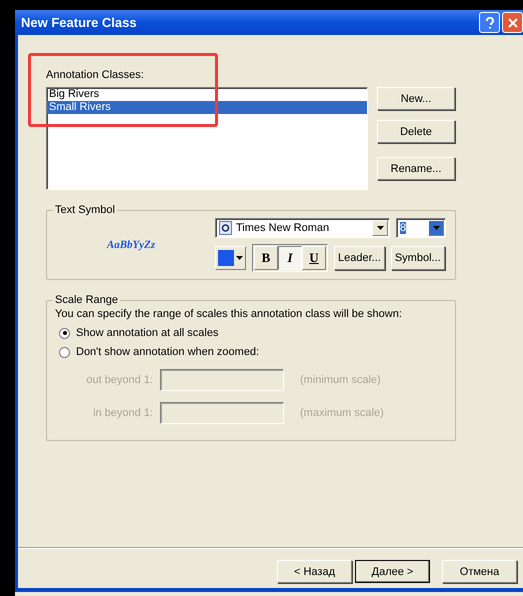 This screenshot has height=596, width=523. Describe the element at coordinates (340, 380) in the screenshot. I see `field-hint: (minimum scale)` at that location.